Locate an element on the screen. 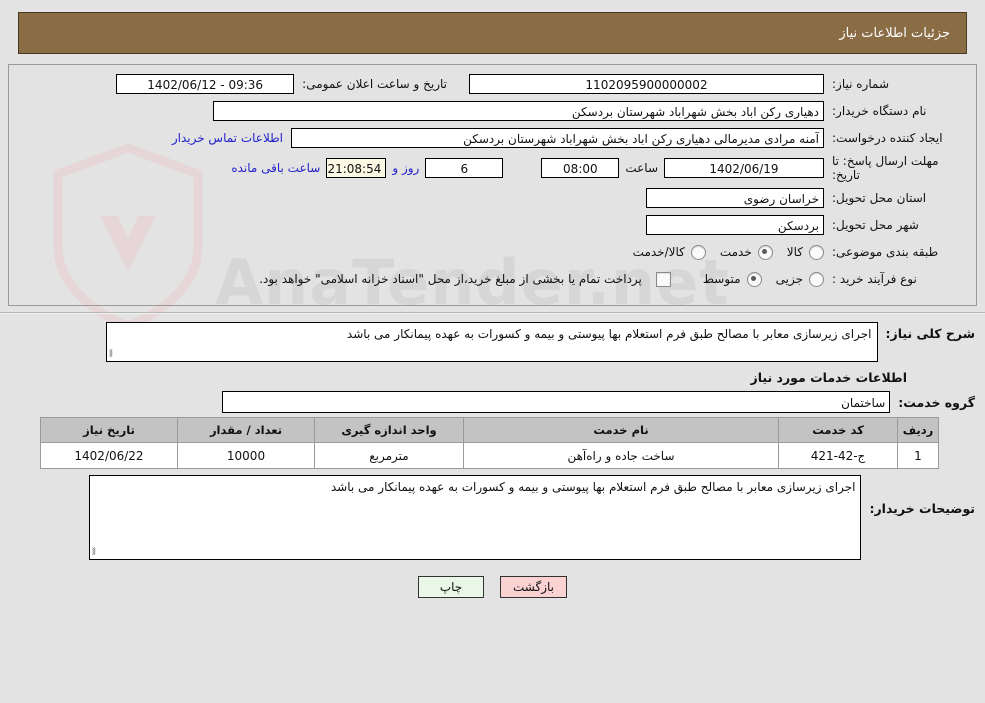  resize-grip-icon-notes: ⧚ is located at coordinates (98, 551).